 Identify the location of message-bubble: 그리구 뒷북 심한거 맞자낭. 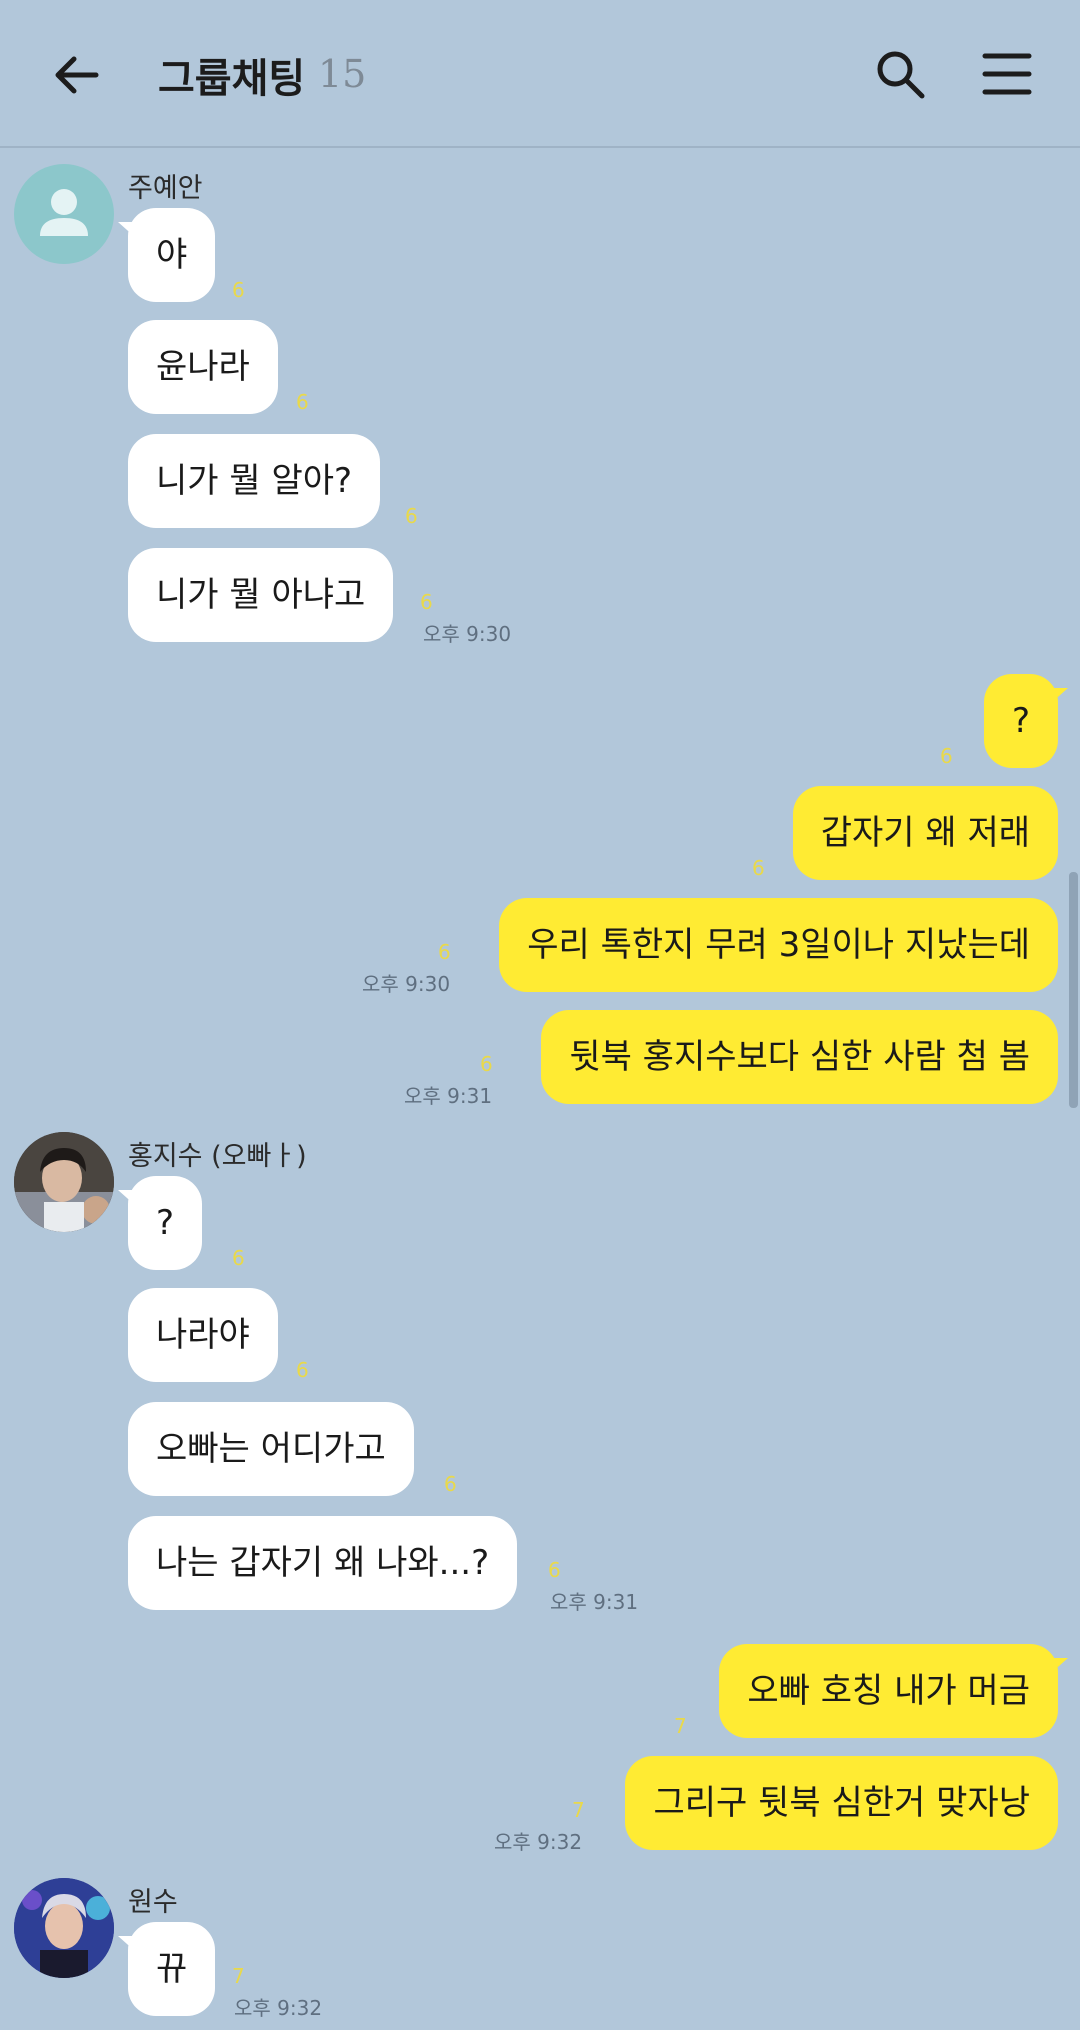
(841, 1803).